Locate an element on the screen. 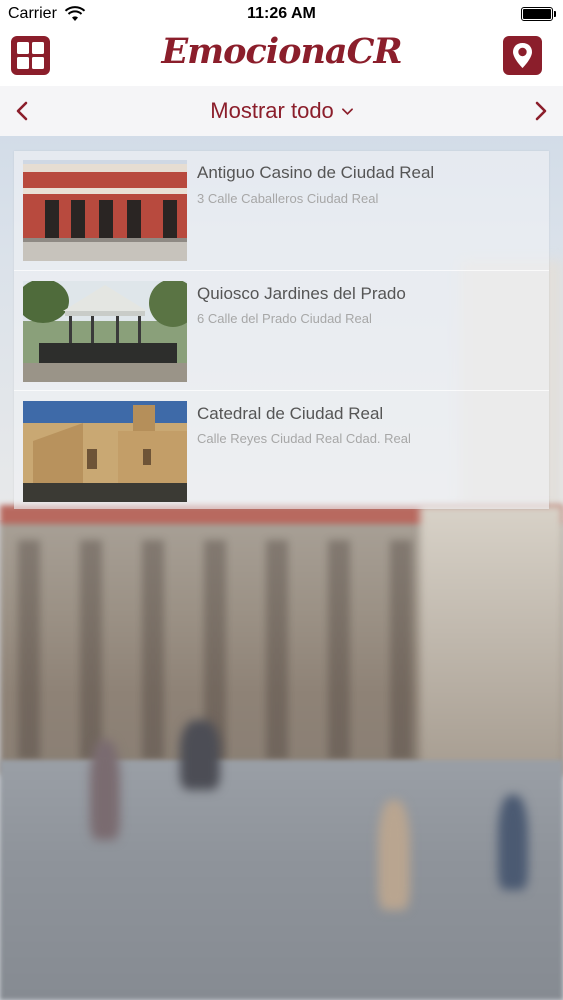 This screenshot has width=563, height=1000. background-right-building is located at coordinates (491, 640).